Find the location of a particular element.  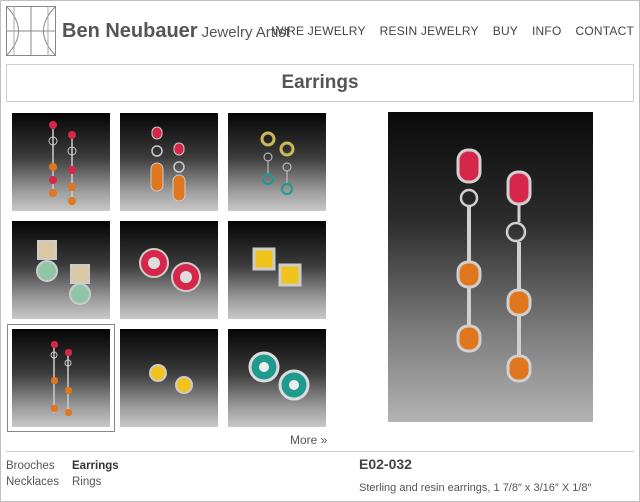

category-necklaces: Necklaces is located at coordinates (39, 482).